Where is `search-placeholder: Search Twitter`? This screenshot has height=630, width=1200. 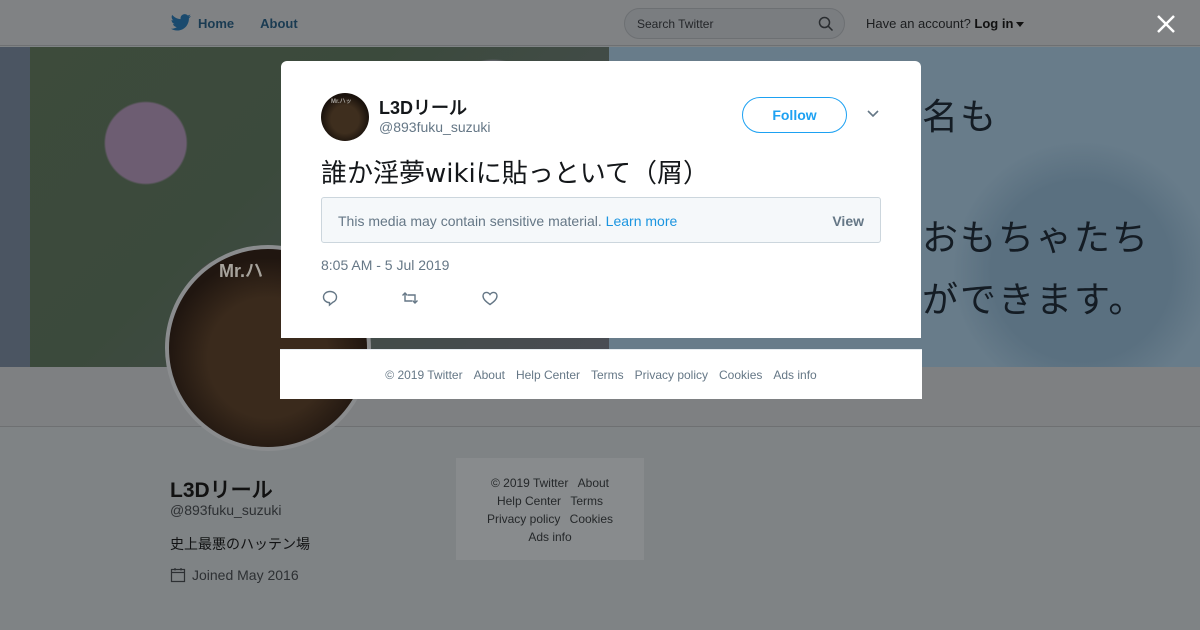
search-placeholder: Search Twitter is located at coordinates (675, 24).